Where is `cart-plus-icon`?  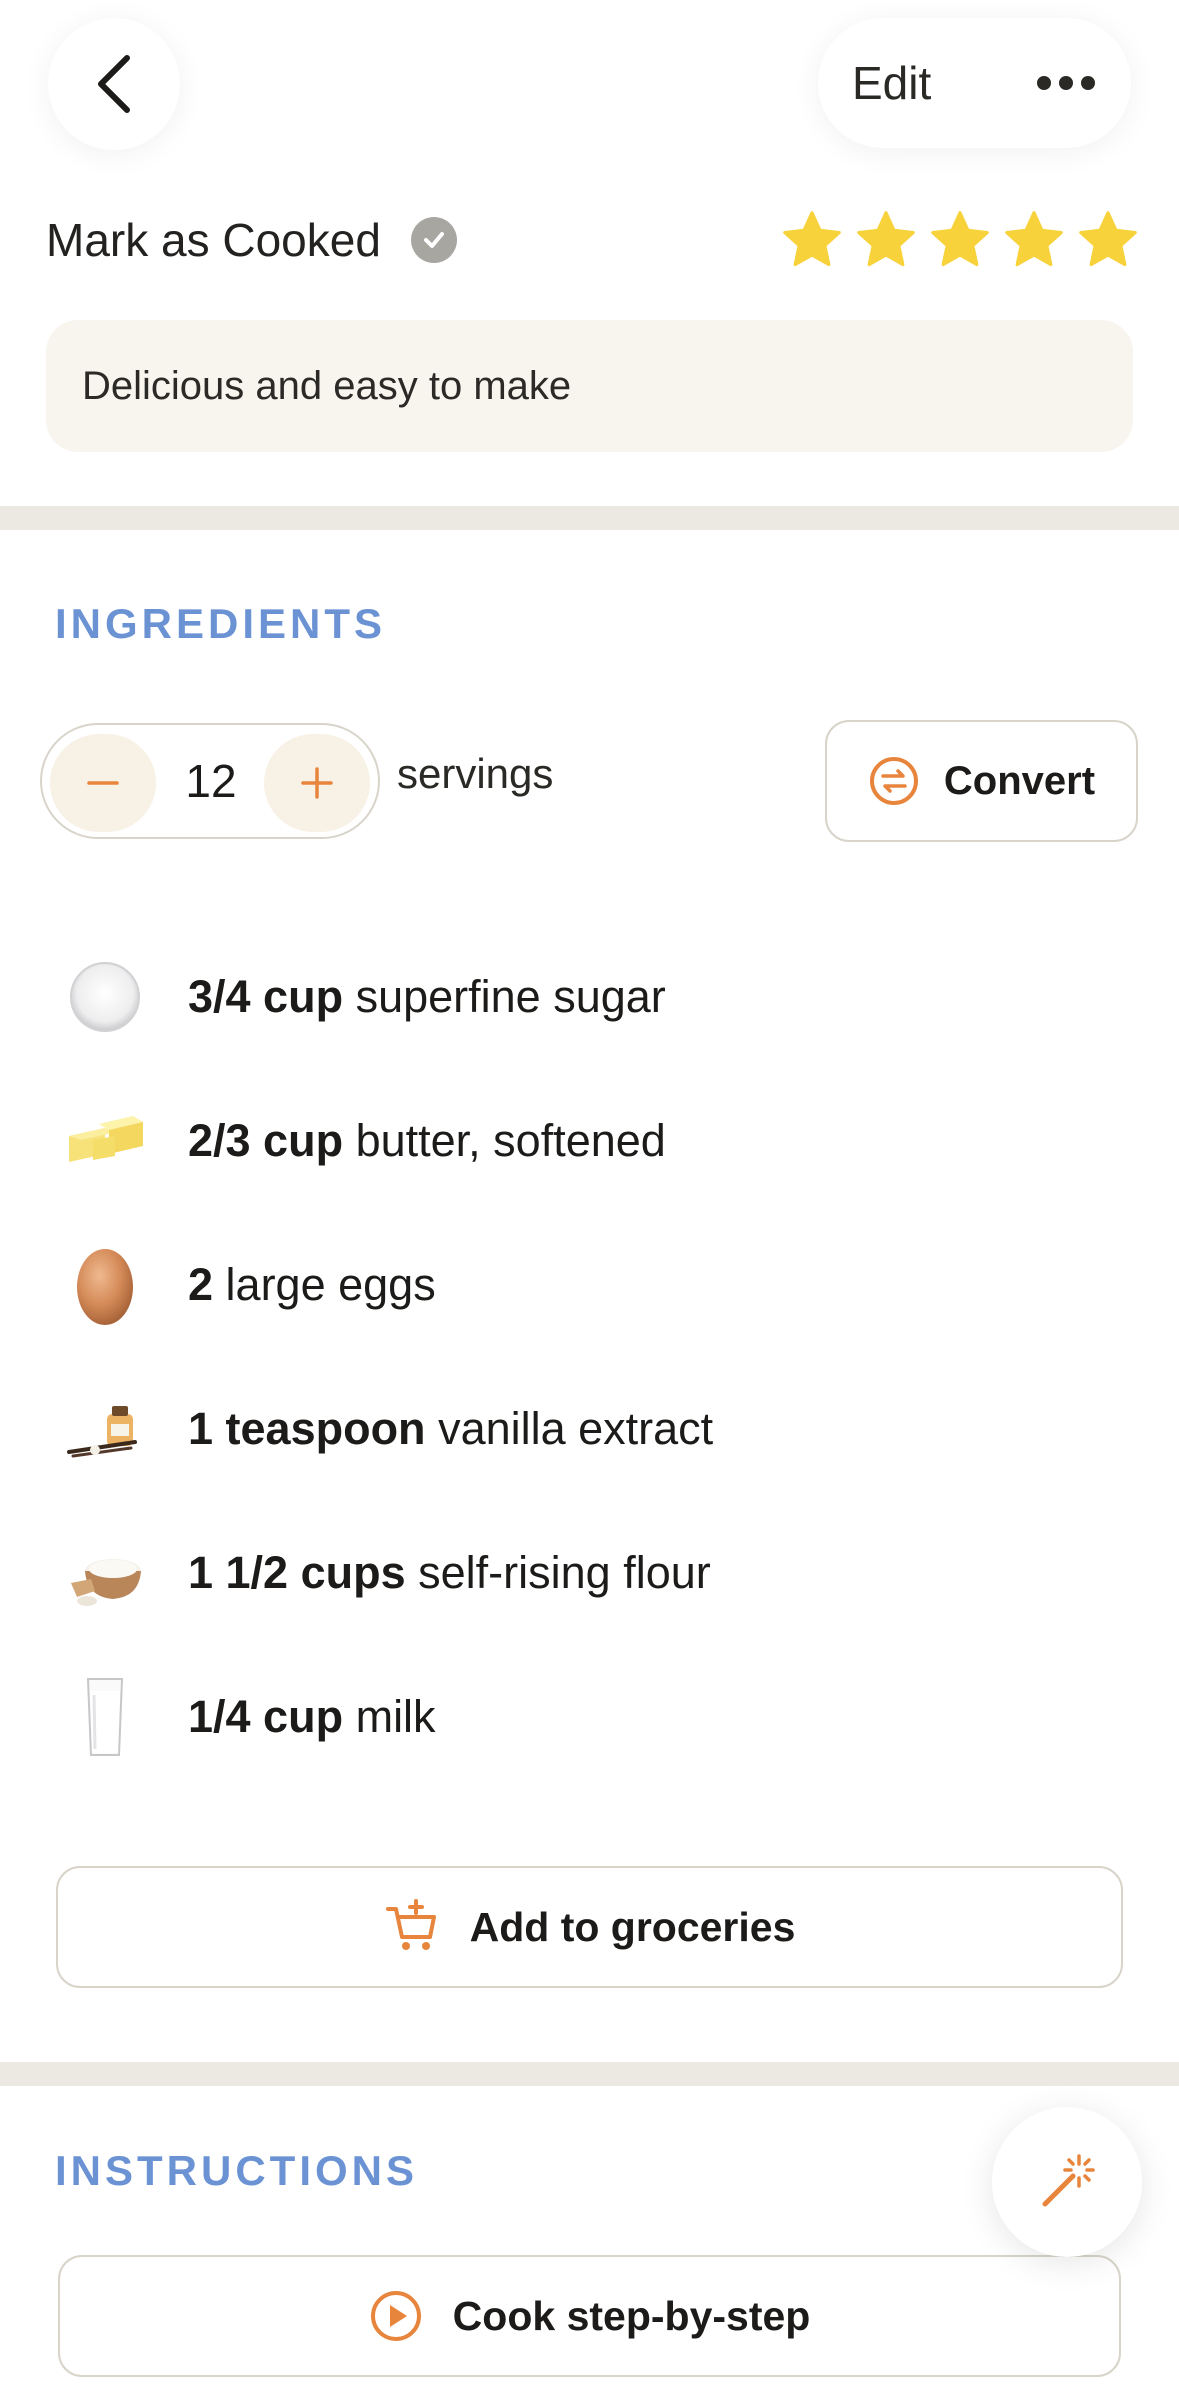
cart-plus-icon is located at coordinates (410, 1924).